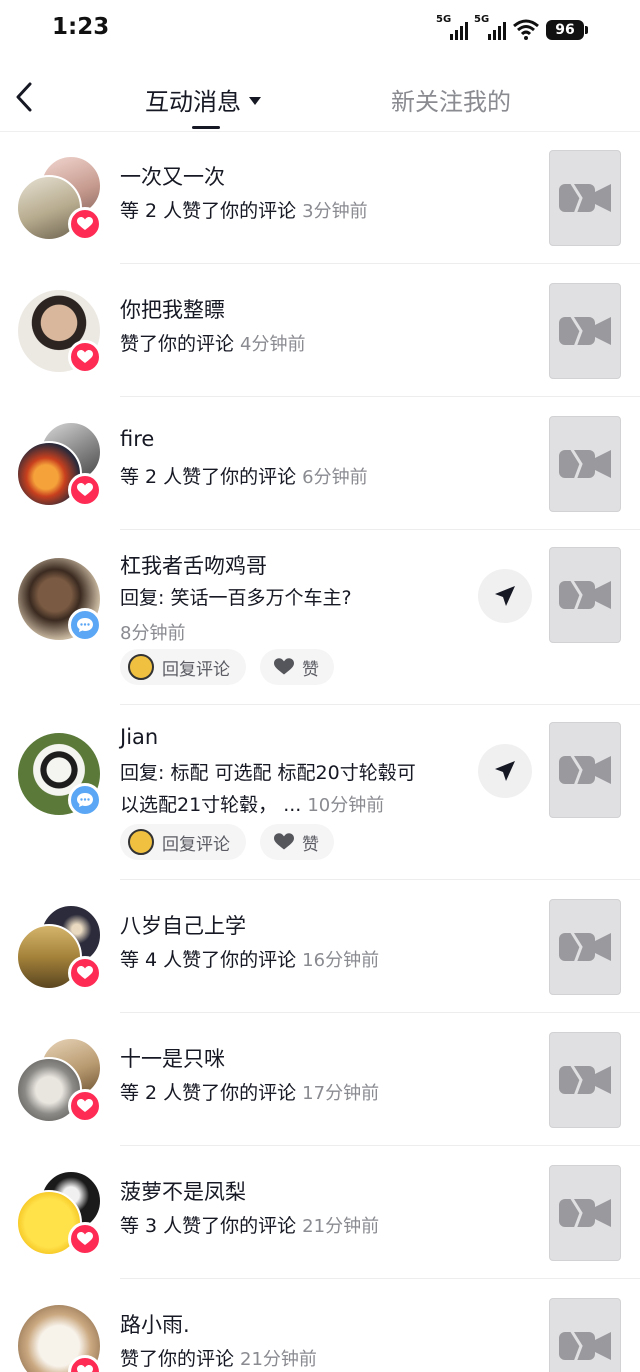 This screenshot has height=1372, width=640. What do you see at coordinates (193, 102) in the screenshot?
I see `tab-interactions-label: 互动消息` at bounding box center [193, 102].